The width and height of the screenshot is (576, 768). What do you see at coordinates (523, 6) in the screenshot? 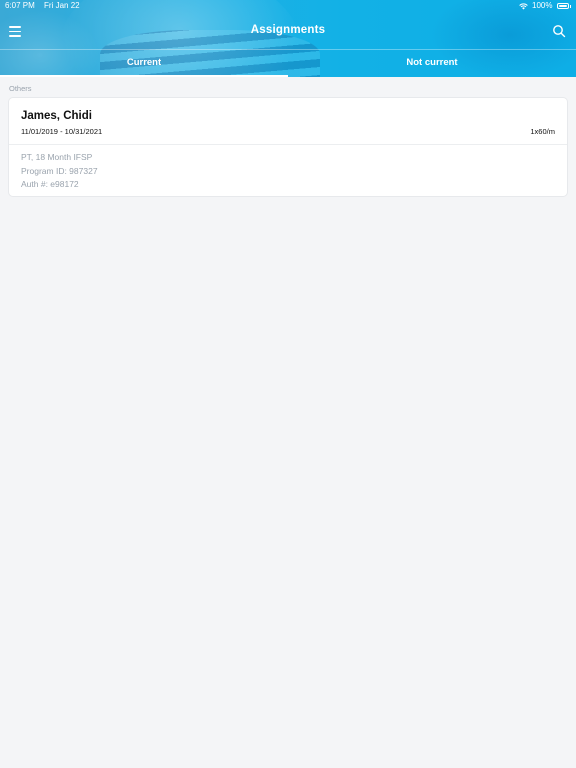
I see `wifi-icon` at bounding box center [523, 6].